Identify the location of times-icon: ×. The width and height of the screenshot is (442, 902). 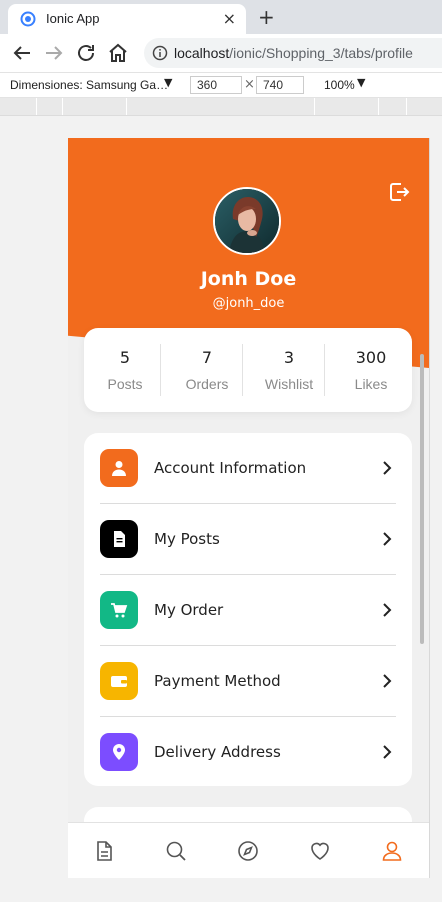
(249, 84).